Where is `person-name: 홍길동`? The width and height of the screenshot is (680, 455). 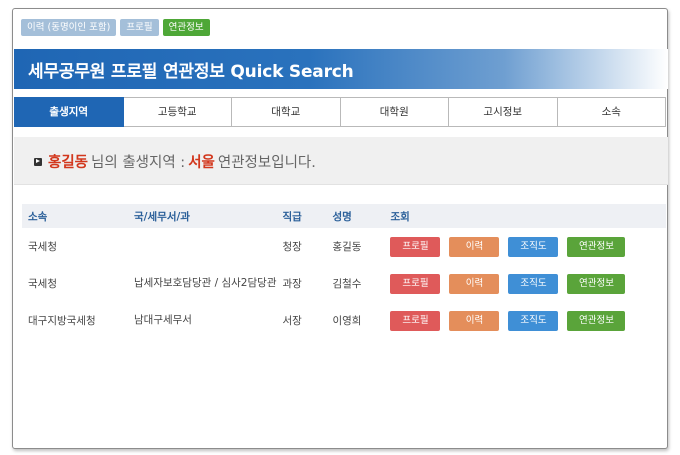
person-name: 홍길동 is located at coordinates (68, 163).